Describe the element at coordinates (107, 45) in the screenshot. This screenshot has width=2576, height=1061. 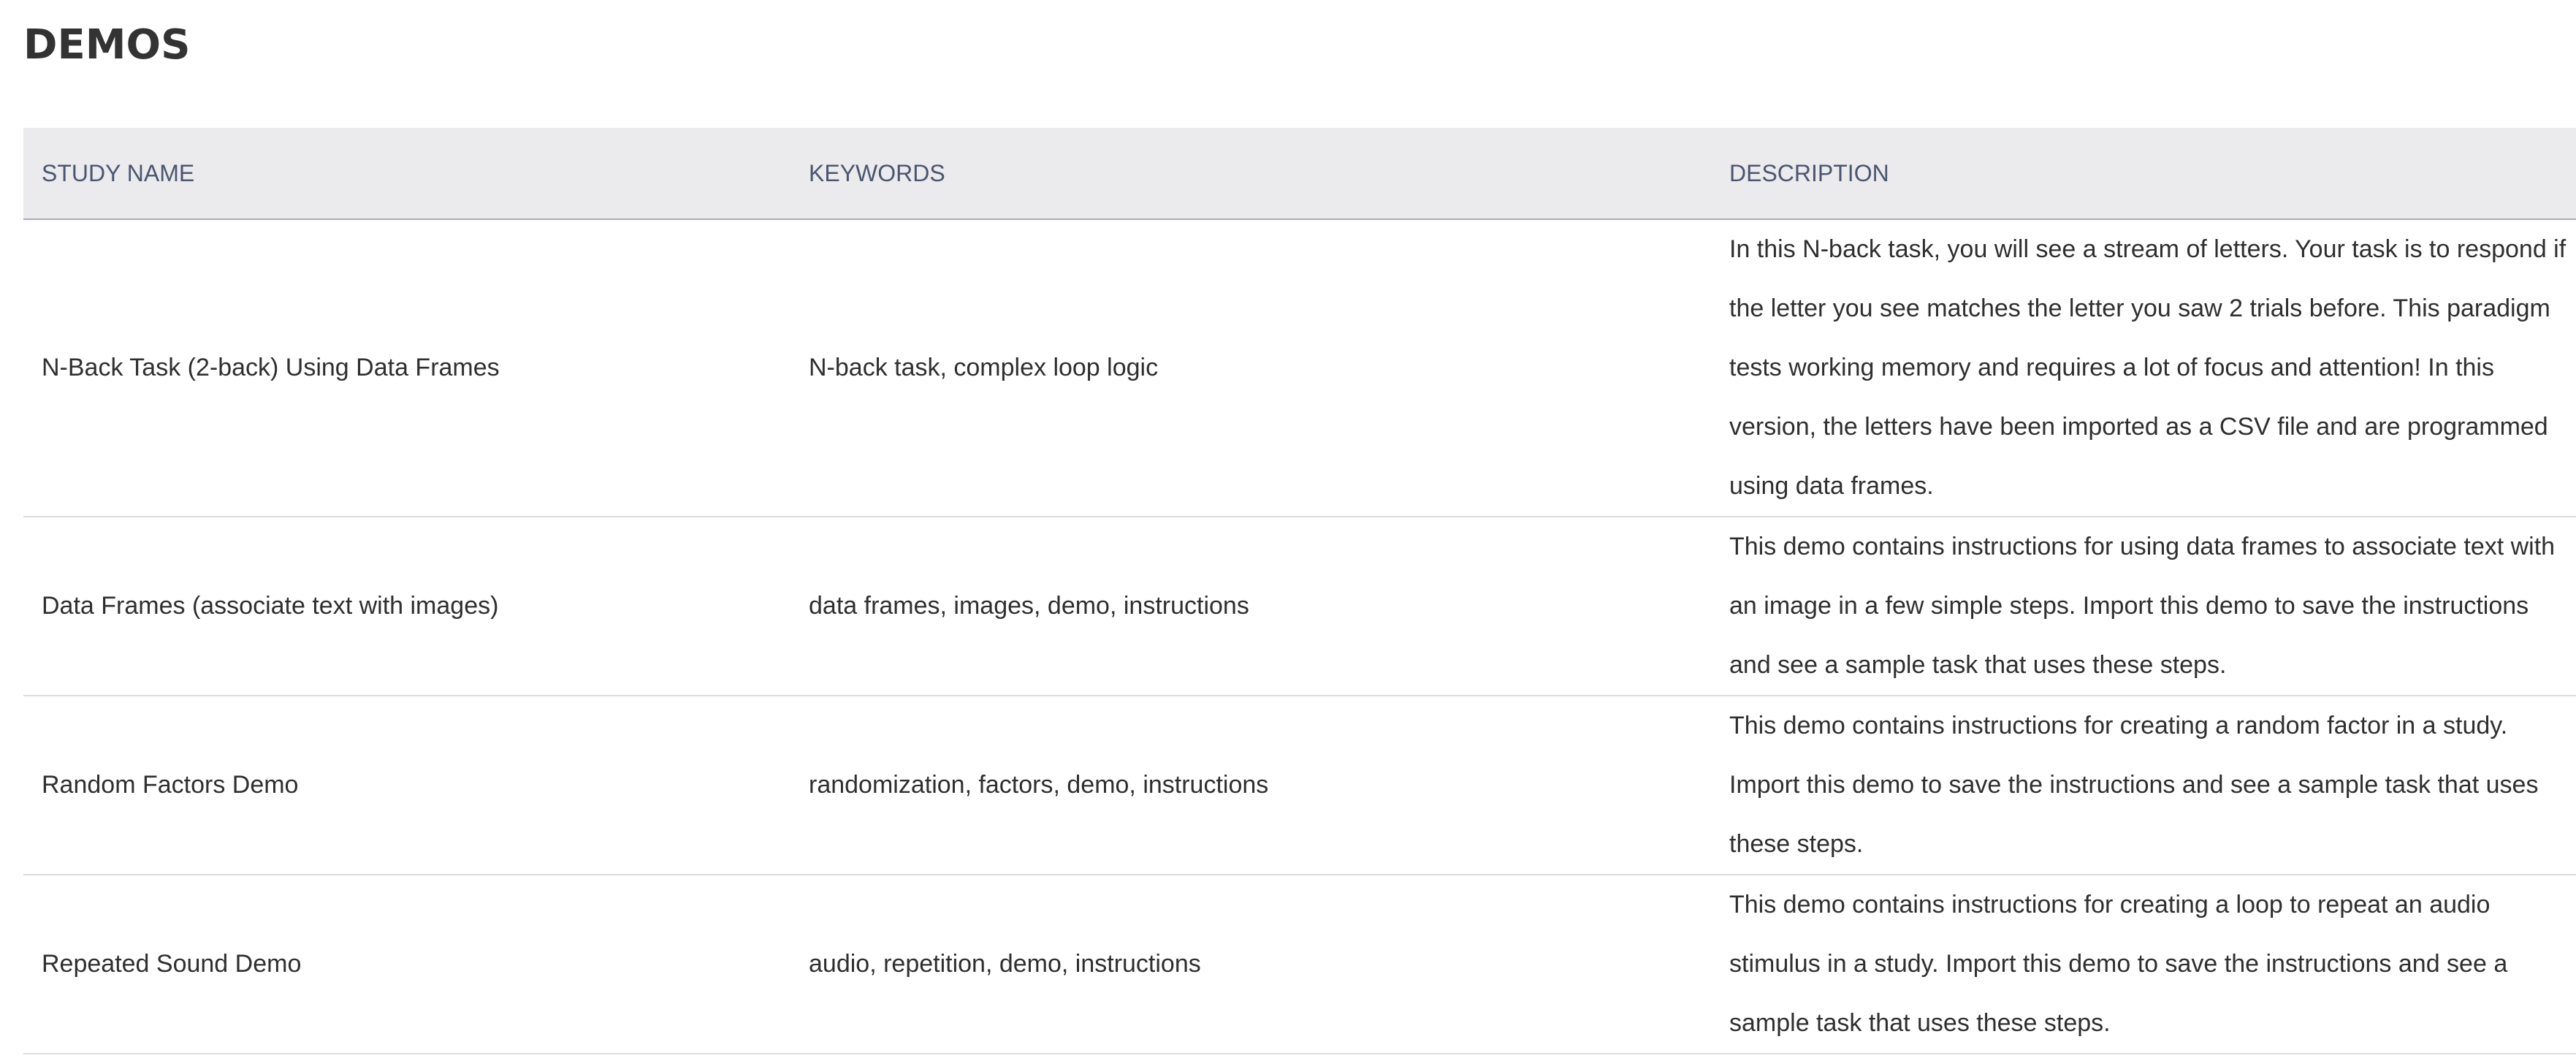
I see `page-title: DEMOS` at that location.